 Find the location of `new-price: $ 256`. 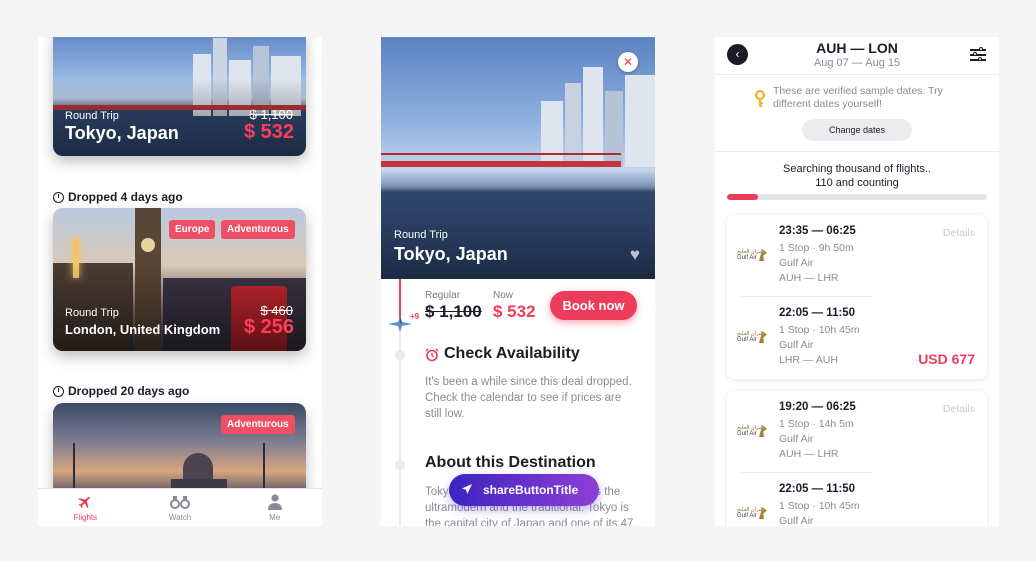

new-price: $ 256 is located at coordinates (268, 327).